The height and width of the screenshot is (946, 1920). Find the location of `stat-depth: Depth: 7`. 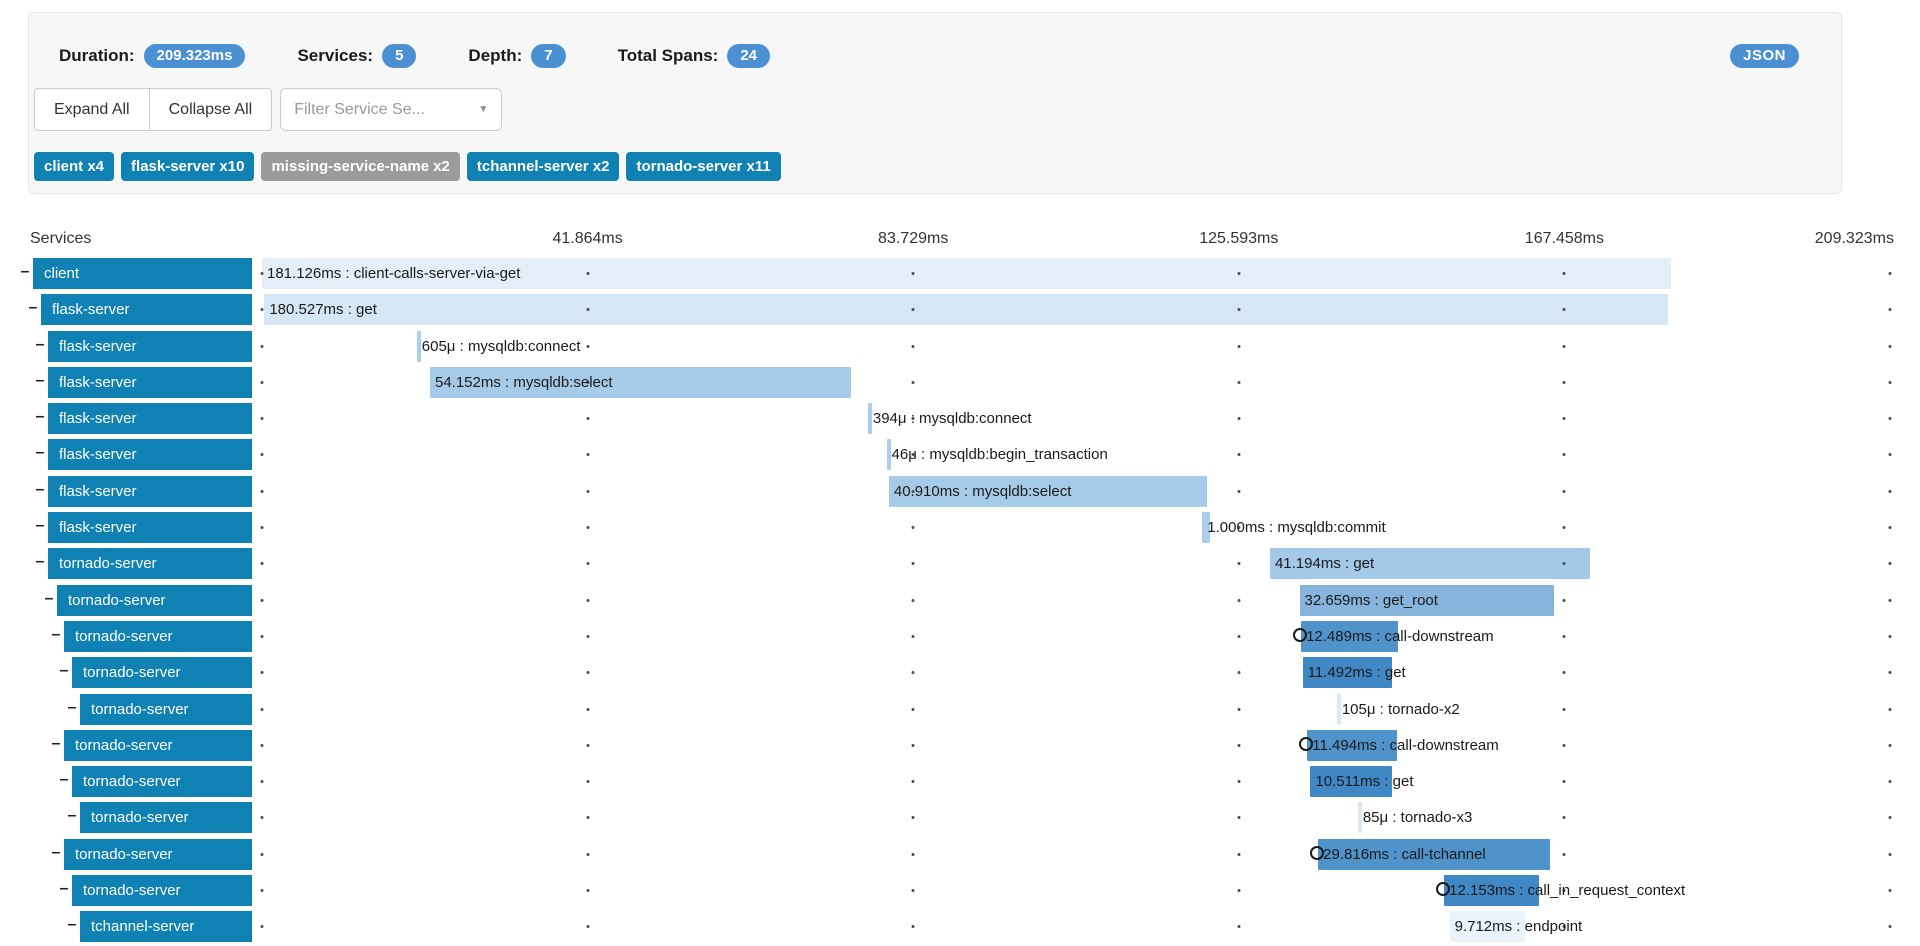

stat-depth: Depth: 7 is located at coordinates (517, 56).